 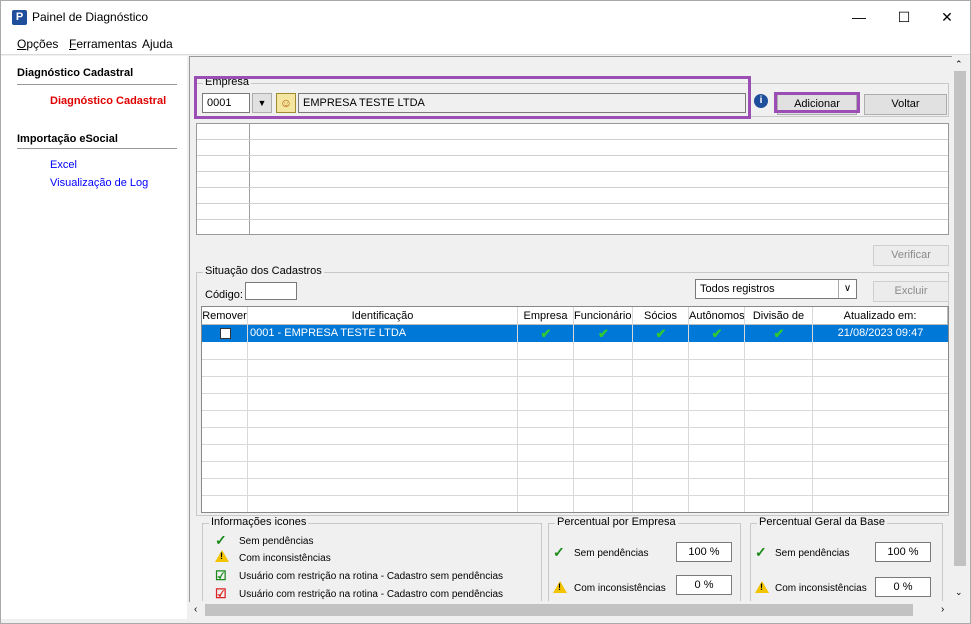 I want to click on user-restricted-check-icon: ☑, so click(x=221, y=575).